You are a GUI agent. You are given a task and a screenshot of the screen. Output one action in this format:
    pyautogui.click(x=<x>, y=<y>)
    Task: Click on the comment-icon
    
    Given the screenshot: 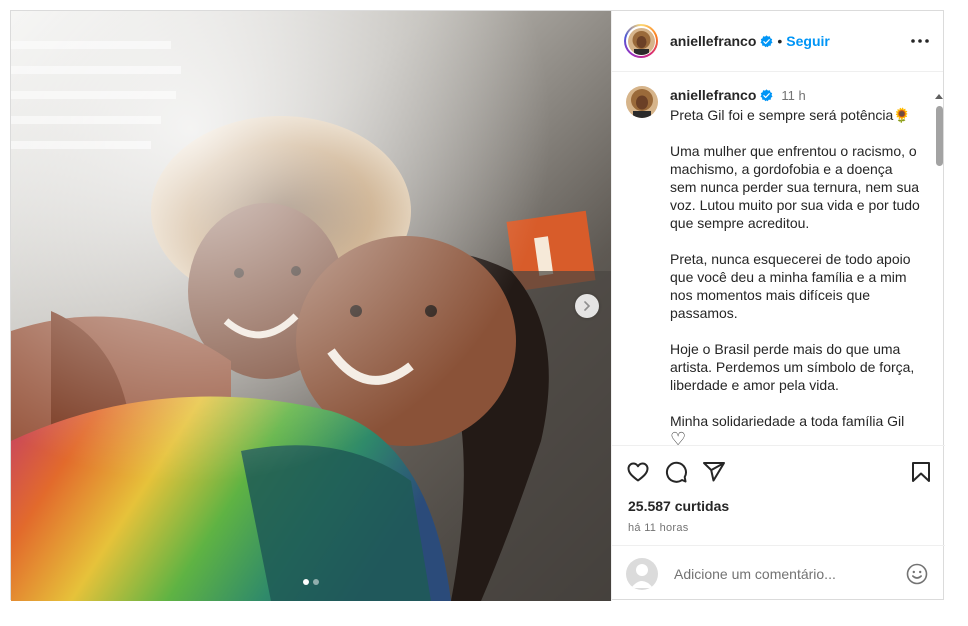 What is the action you would take?
    pyautogui.click(x=676, y=472)
    